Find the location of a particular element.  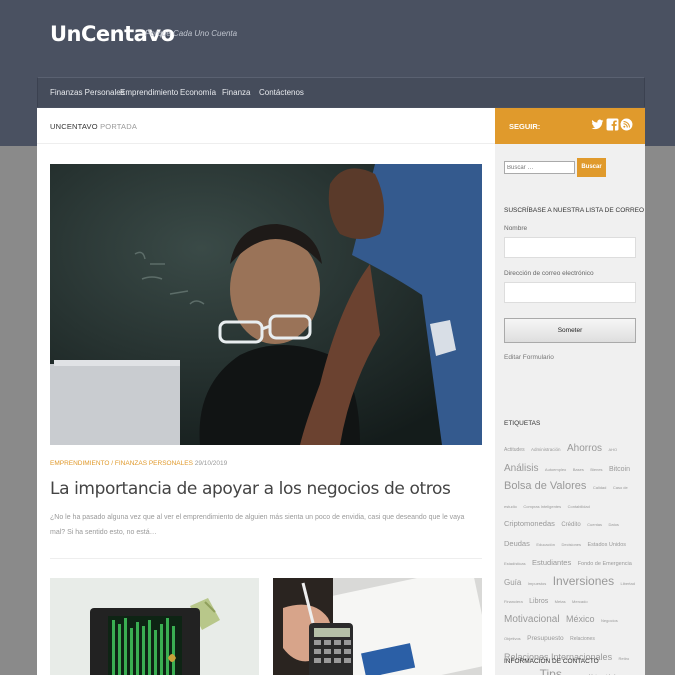

tag-link: México is located at coordinates (580, 619).